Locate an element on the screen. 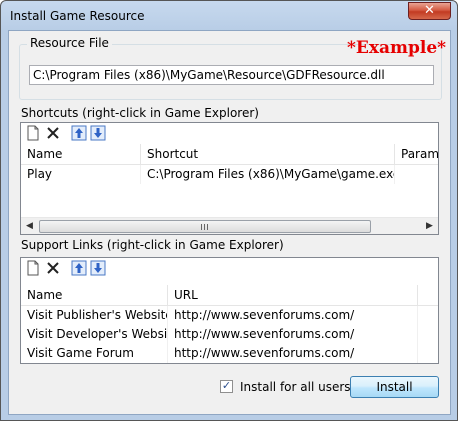 Image resolution: width=458 pixels, height=421 pixels. install-all-users-checkbox: ✓ is located at coordinates (226, 386).